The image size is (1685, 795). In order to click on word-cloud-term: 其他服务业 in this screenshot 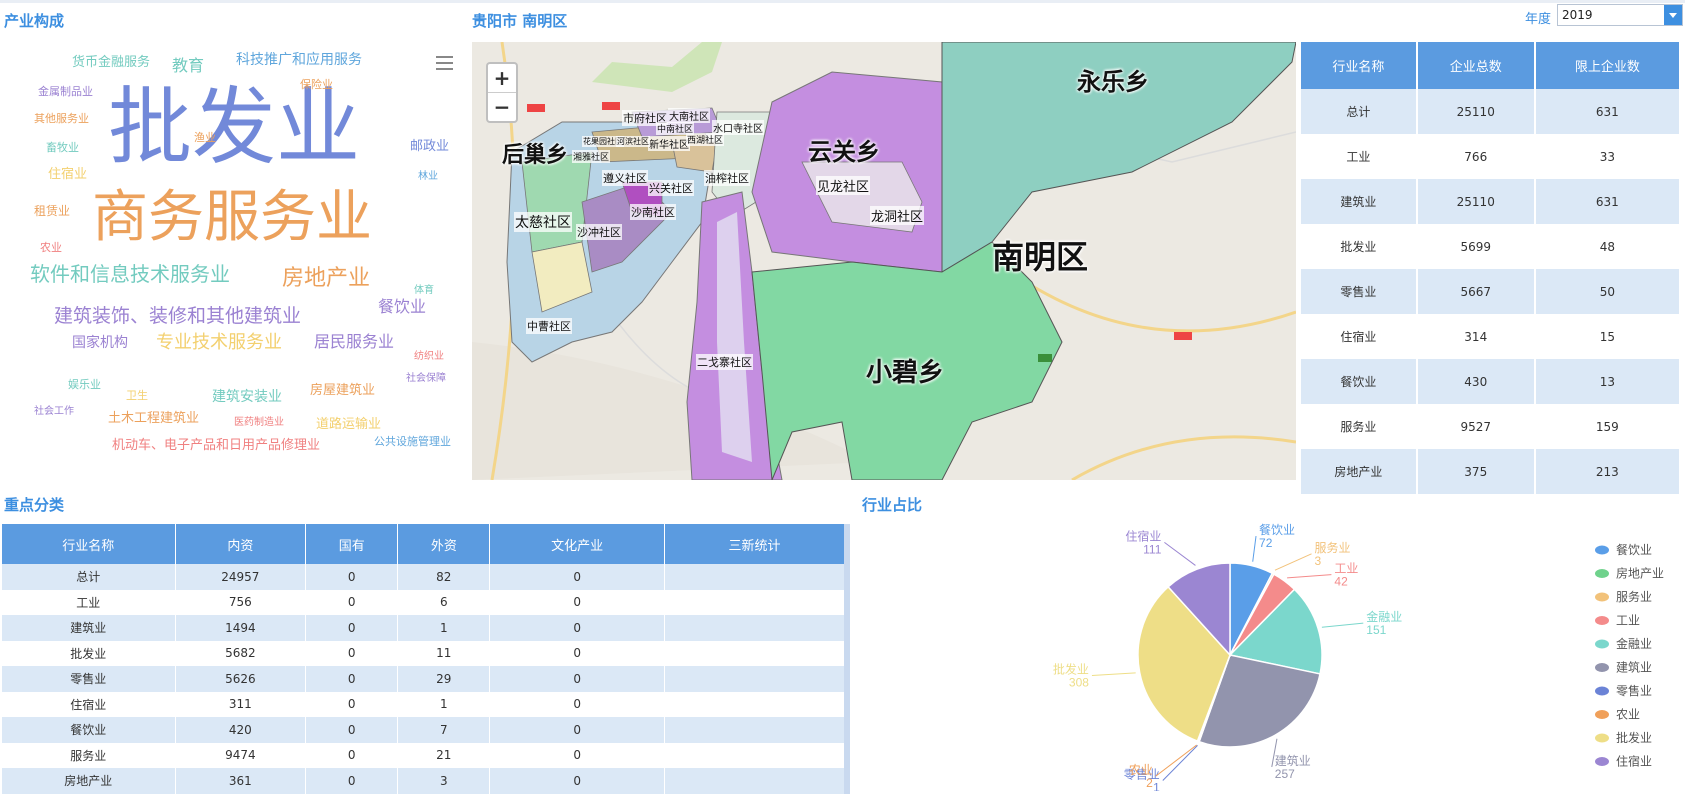, I will do `click(61, 118)`.